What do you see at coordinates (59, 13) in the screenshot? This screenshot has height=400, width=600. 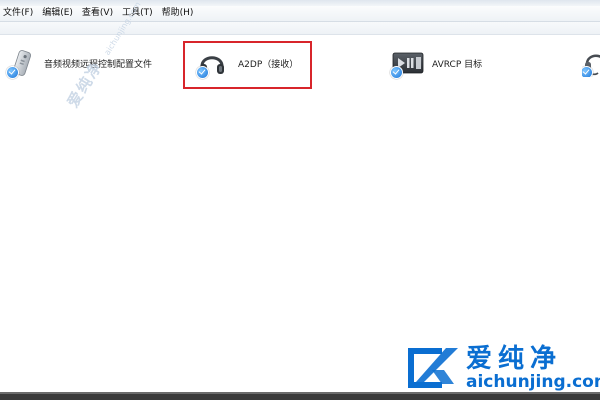 I see `menu-edit: 编辑(E)` at bounding box center [59, 13].